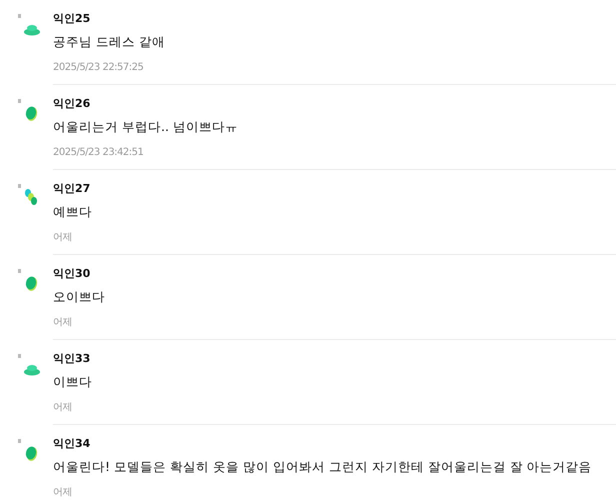 Image resolution: width=616 pixels, height=502 pixels. I want to click on author-name: 익인26, so click(71, 103).